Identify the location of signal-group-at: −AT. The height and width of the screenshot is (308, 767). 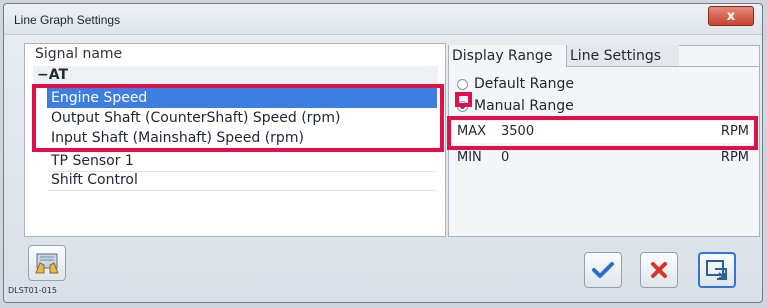
(235, 76).